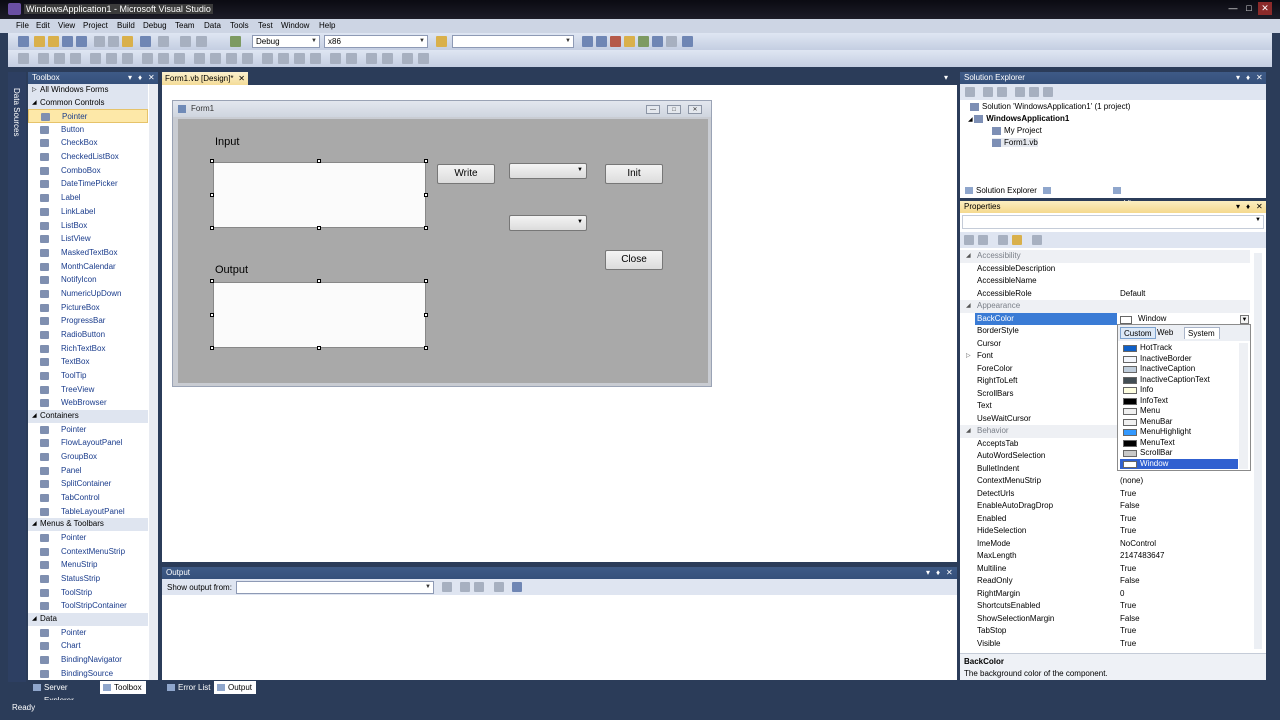 The width and height of the screenshot is (1280, 720). What do you see at coordinates (88, 593) in the screenshot?
I see `toolbox-item: ToolStrip` at bounding box center [88, 593].